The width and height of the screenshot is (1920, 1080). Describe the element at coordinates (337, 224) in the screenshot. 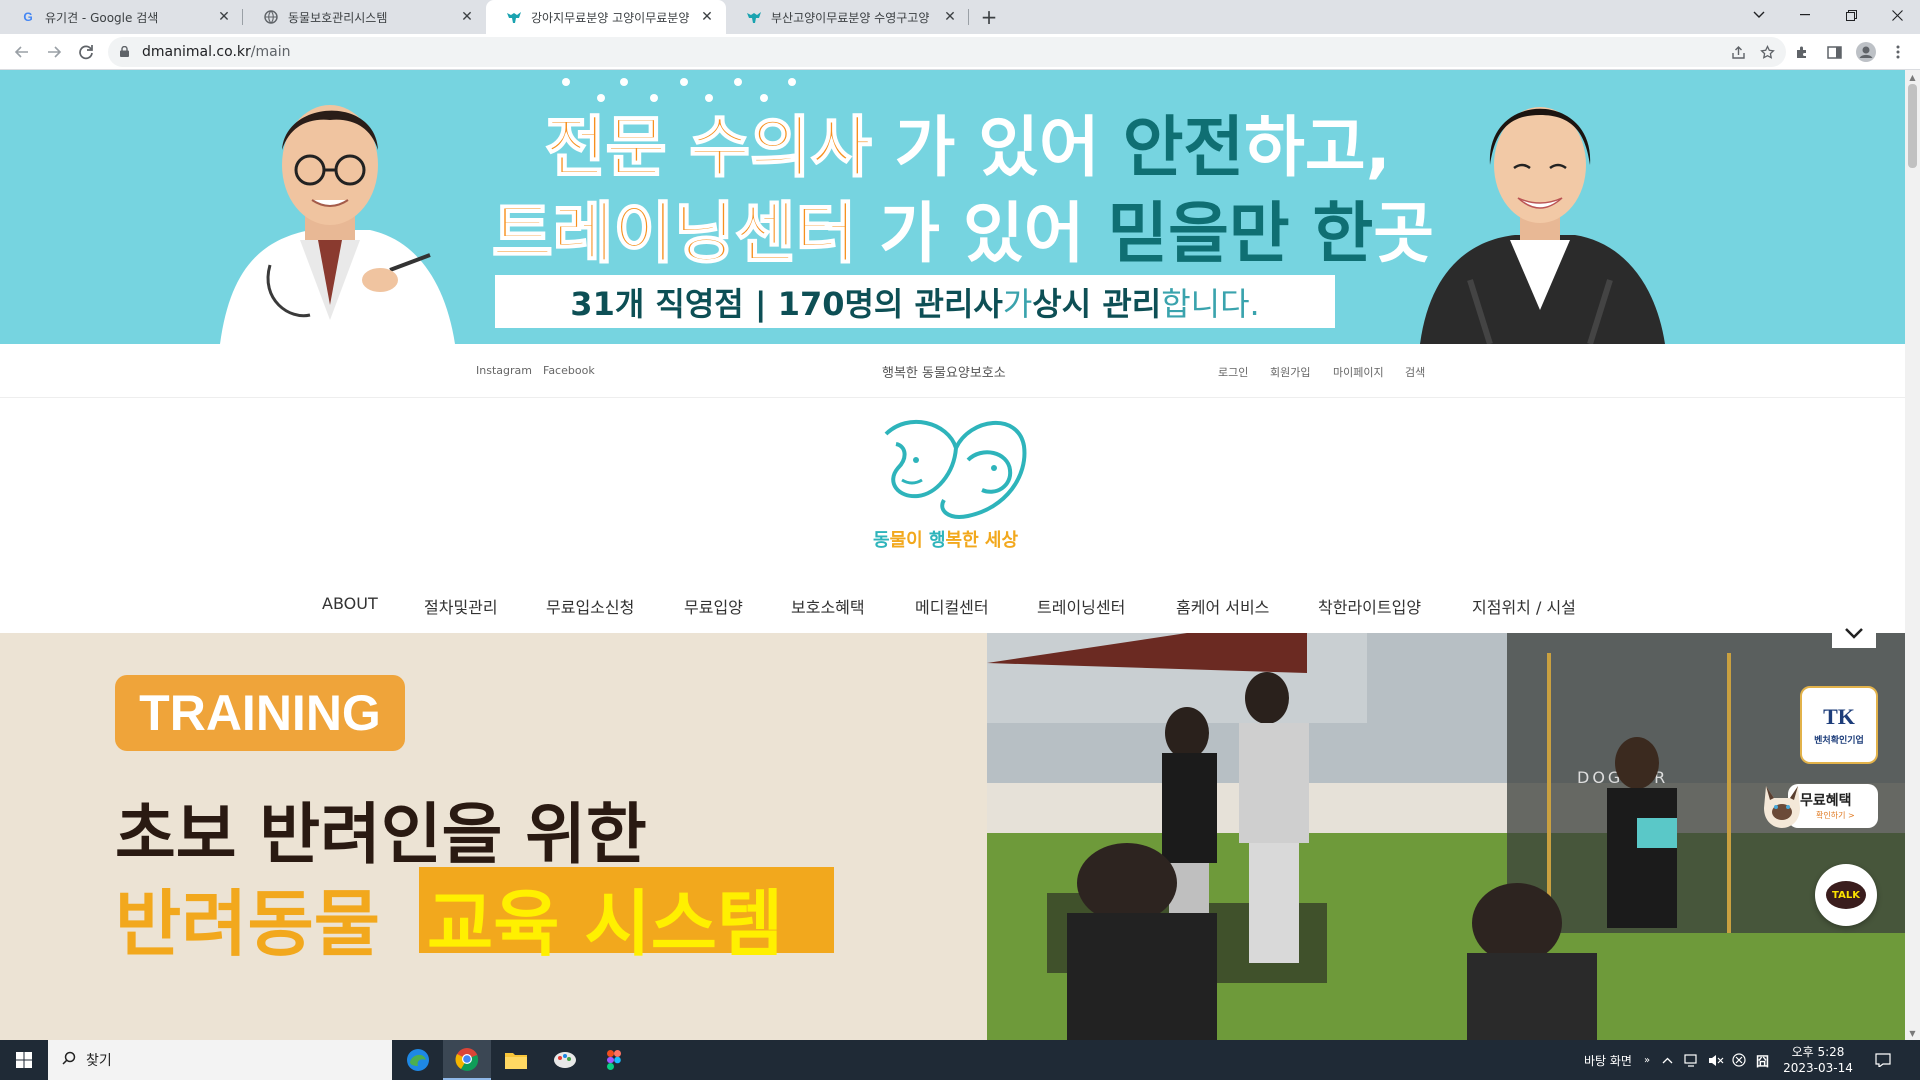

I see `veterinarian-illustration` at that location.